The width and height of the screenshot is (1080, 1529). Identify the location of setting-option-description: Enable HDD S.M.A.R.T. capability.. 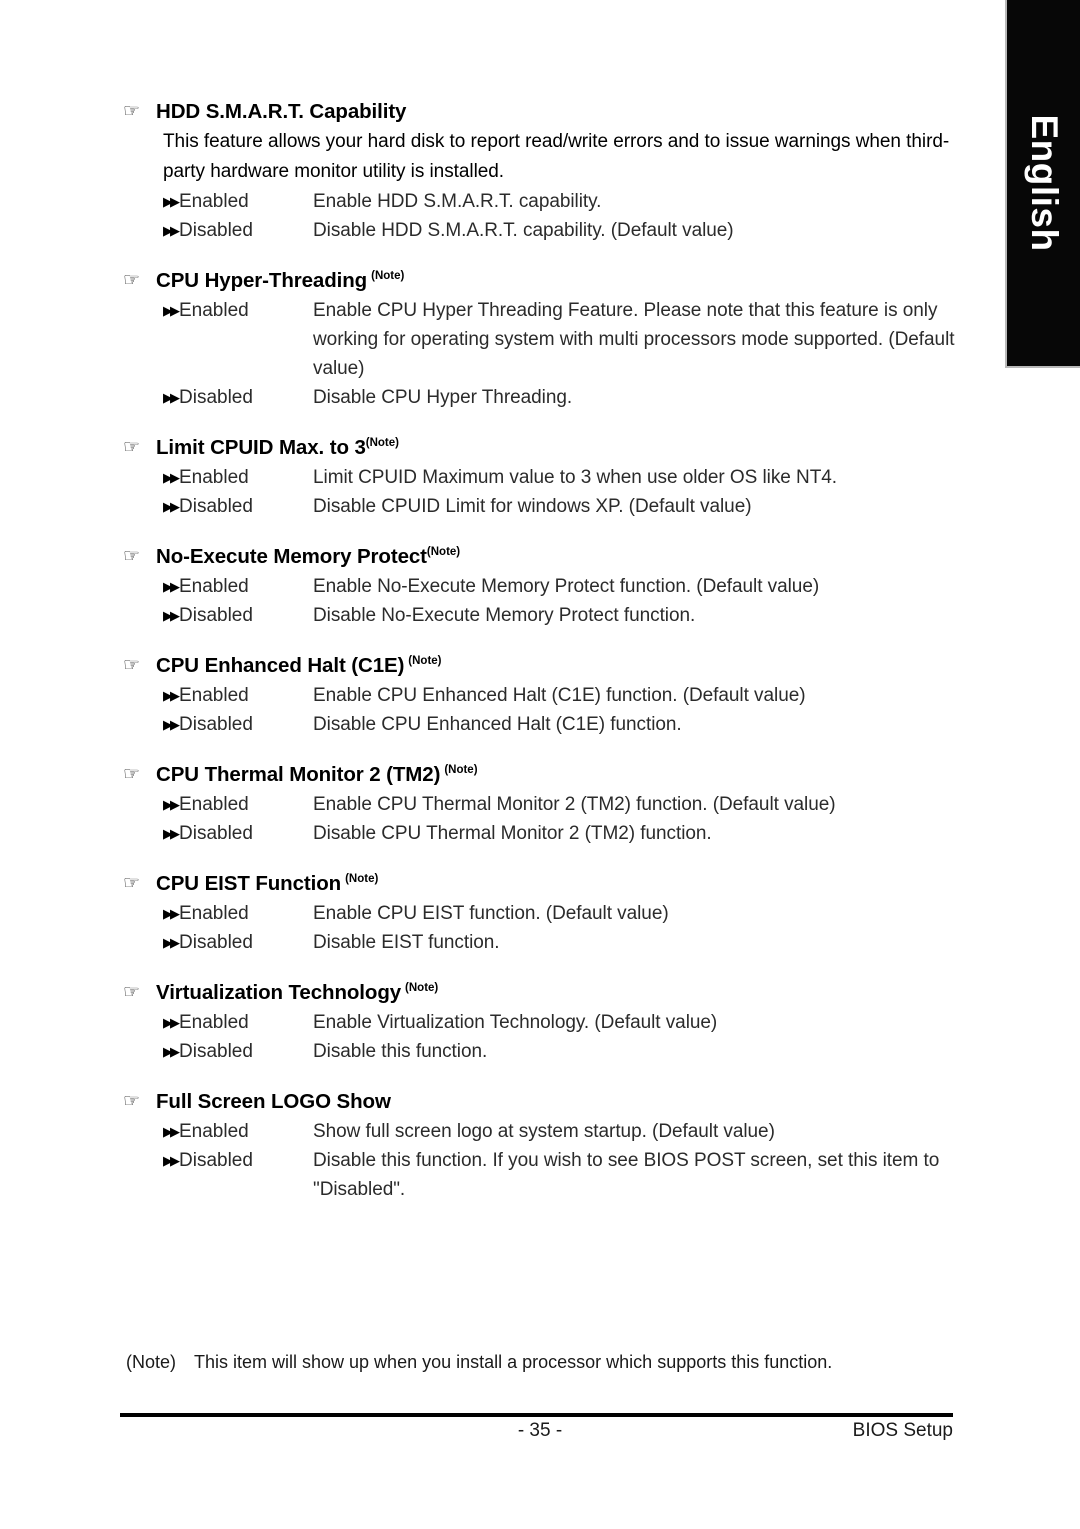
(457, 201).